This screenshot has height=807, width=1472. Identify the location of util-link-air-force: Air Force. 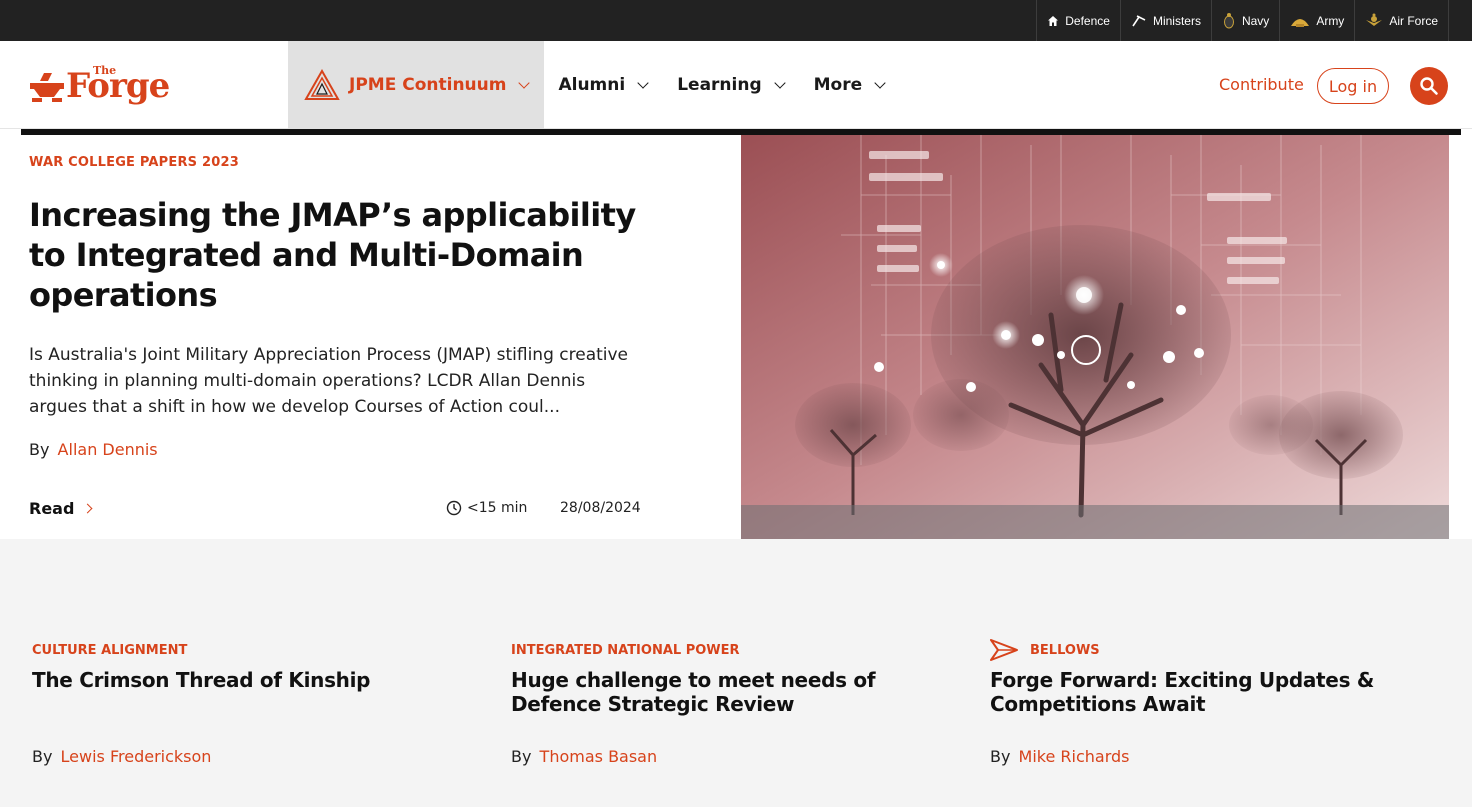
(1401, 20).